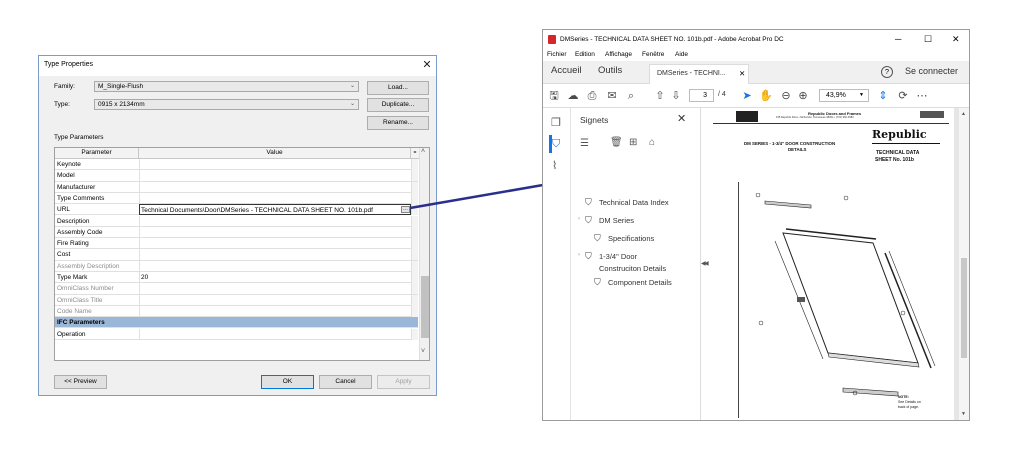  Describe the element at coordinates (894, 160) in the screenshot. I see `tds-title-line2: SHEET No. 101b` at that location.